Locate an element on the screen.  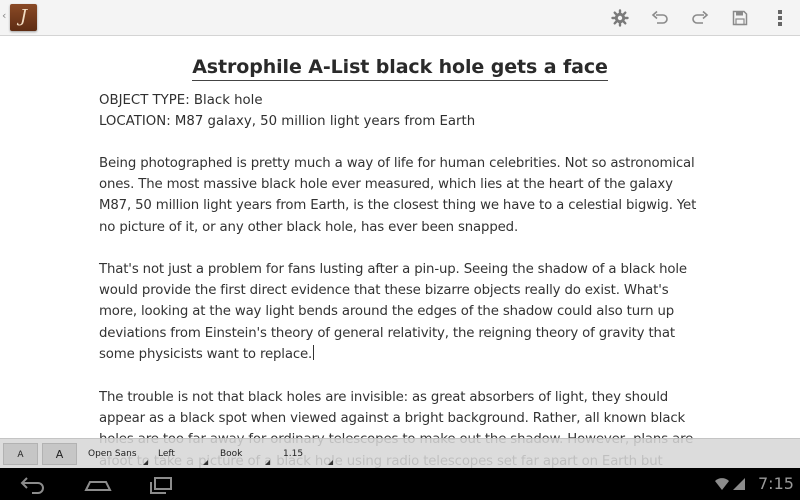
redo-icon is located at coordinates (700, 18).